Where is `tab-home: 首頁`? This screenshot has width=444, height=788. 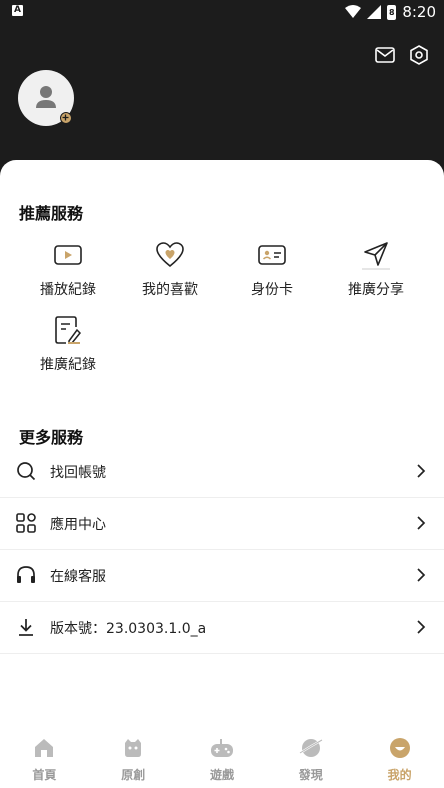
tab-home: 首頁 is located at coordinates (44, 760).